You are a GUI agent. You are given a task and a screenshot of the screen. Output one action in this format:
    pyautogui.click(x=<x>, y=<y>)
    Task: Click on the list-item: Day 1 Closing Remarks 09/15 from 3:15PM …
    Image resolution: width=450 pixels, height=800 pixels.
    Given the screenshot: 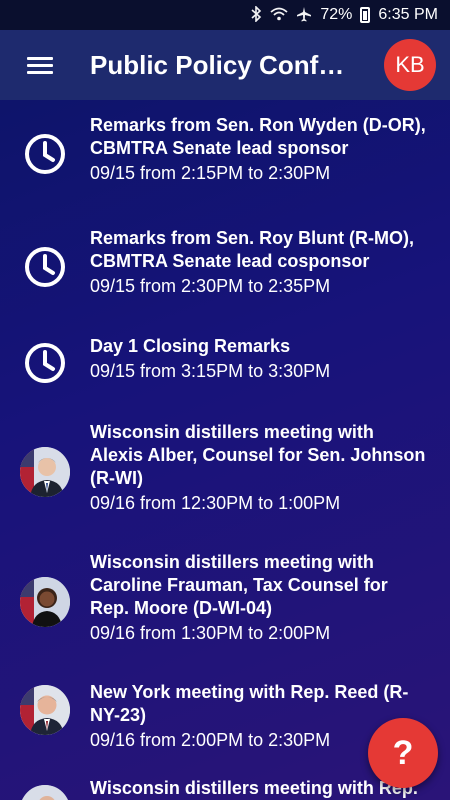 What is the action you would take?
    pyautogui.click(x=225, y=364)
    